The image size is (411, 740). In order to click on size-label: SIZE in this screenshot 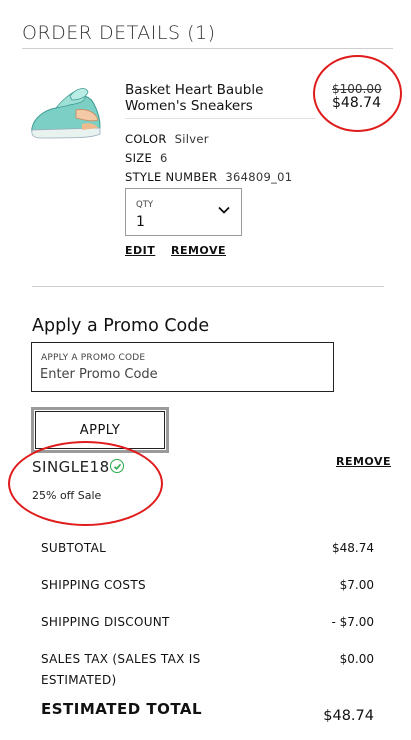, I will do `click(139, 158)`.